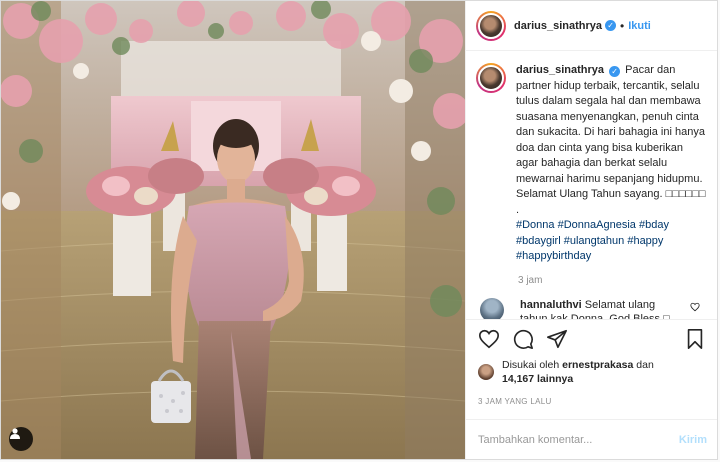 Image resolution: width=720 pixels, height=462 pixels. Describe the element at coordinates (531, 365) in the screenshot. I see `likes-prefix: Disukai oleh` at that location.